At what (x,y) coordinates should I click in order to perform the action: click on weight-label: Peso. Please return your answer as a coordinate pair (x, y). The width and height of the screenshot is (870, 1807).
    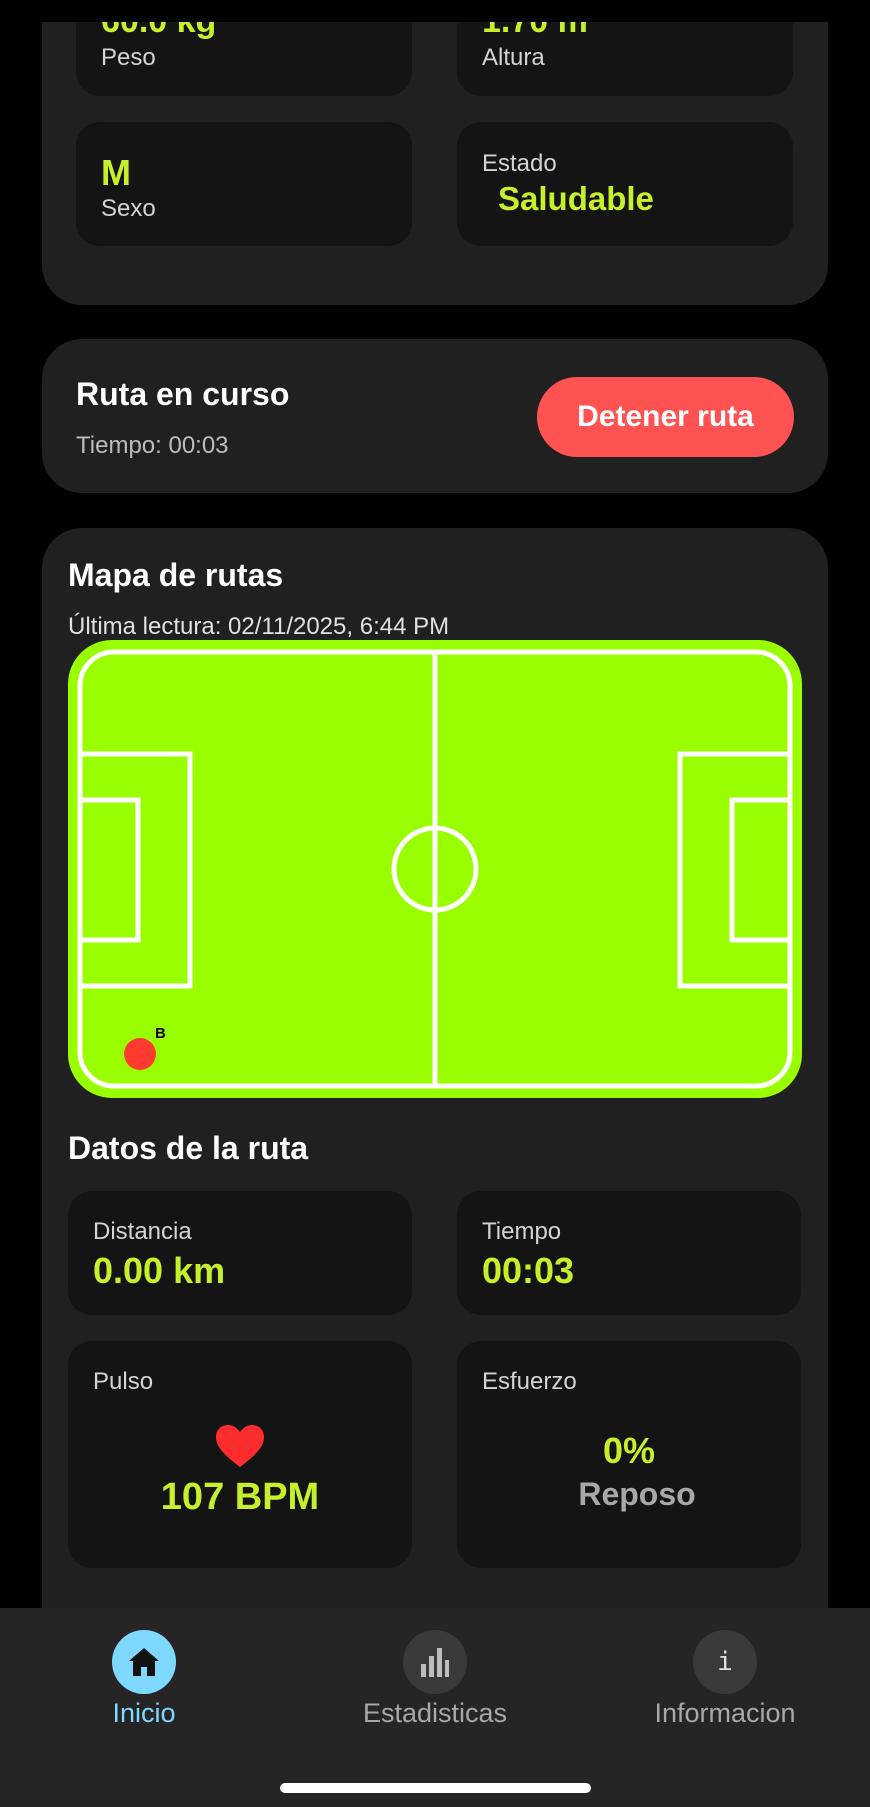
    Looking at the image, I should click on (128, 57).